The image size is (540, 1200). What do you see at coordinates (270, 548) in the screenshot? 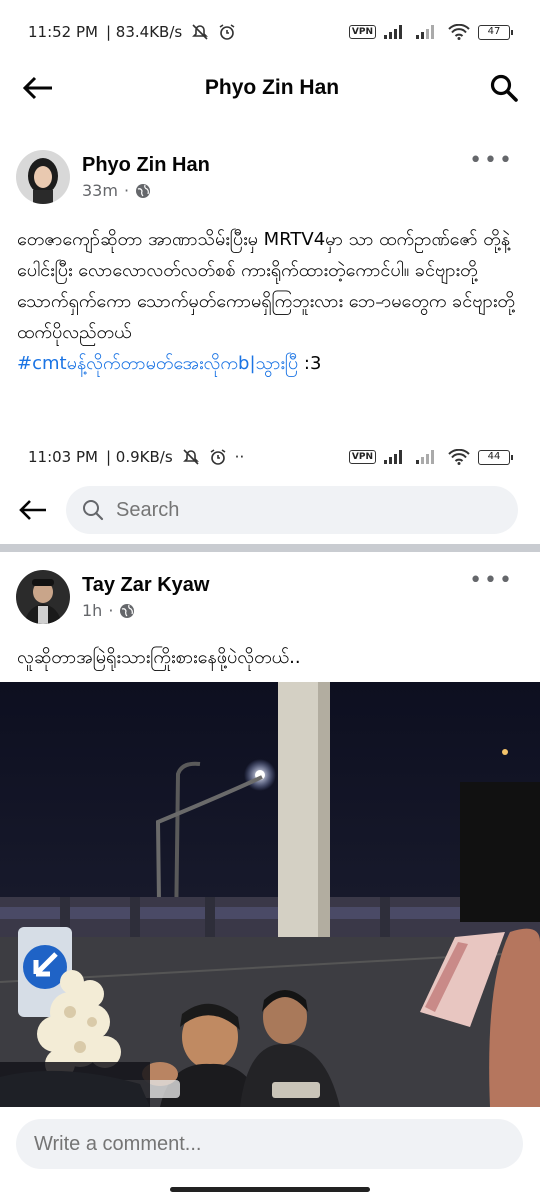
I see `section-divider` at bounding box center [270, 548].